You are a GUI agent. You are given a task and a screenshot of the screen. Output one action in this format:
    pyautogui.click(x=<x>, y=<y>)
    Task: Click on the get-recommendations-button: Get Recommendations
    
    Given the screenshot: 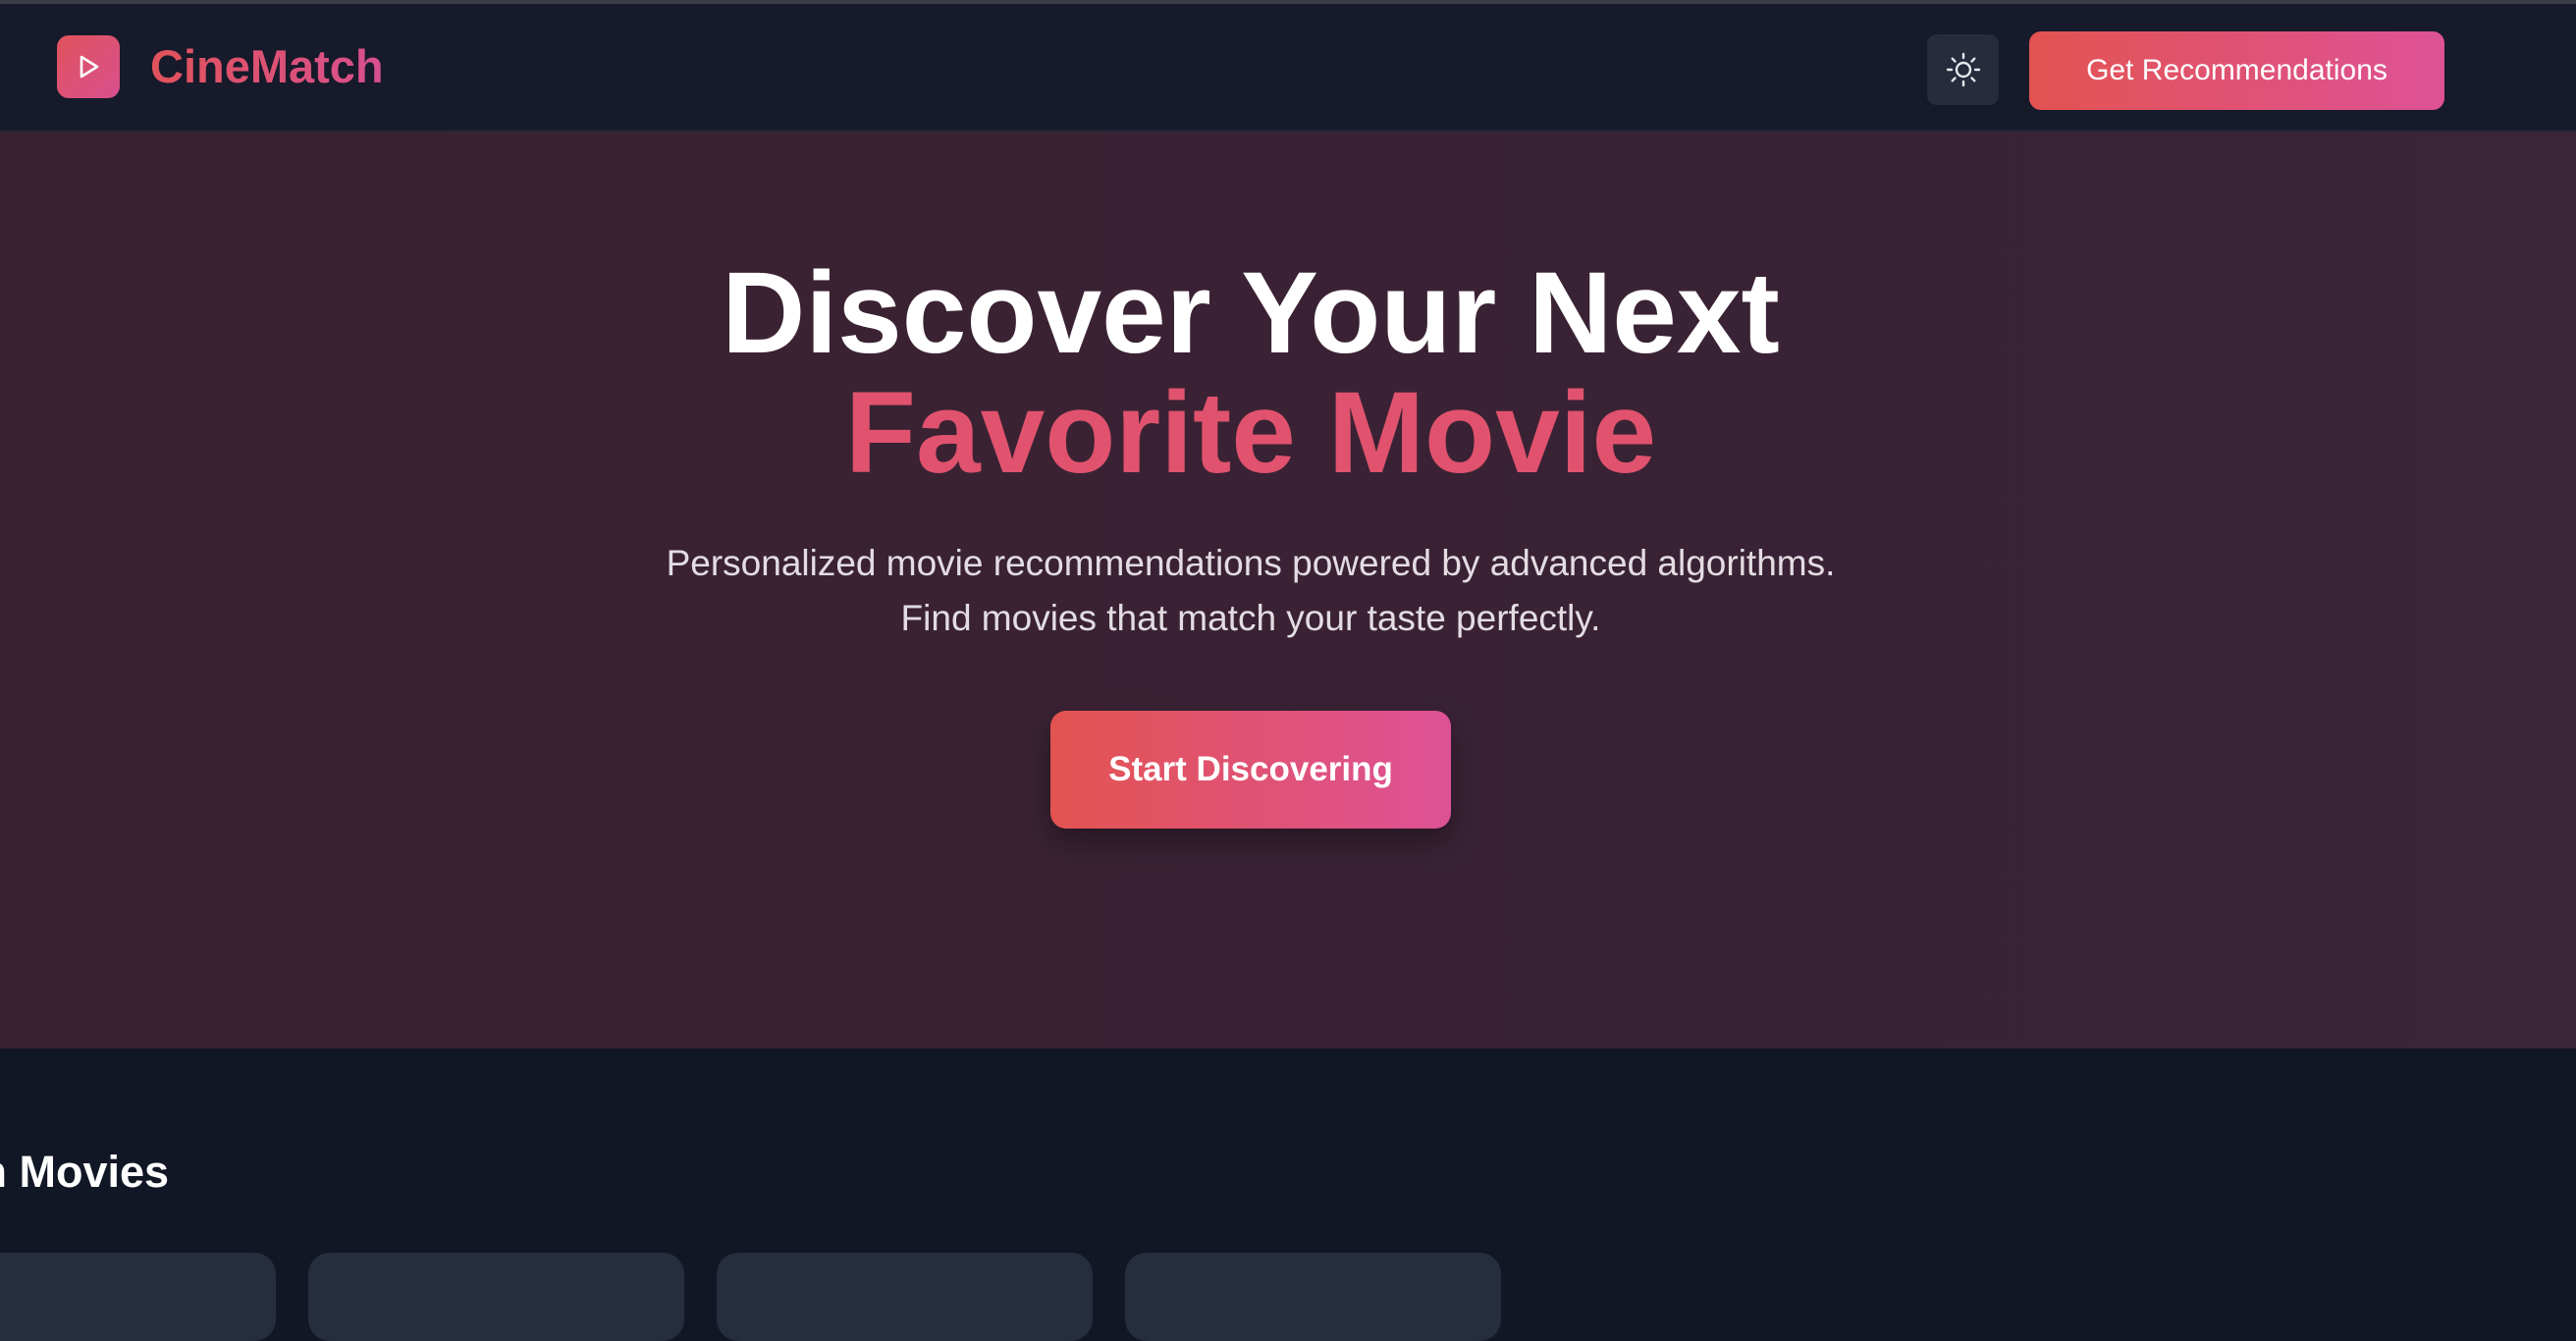 What is the action you would take?
    pyautogui.click(x=2236, y=70)
    